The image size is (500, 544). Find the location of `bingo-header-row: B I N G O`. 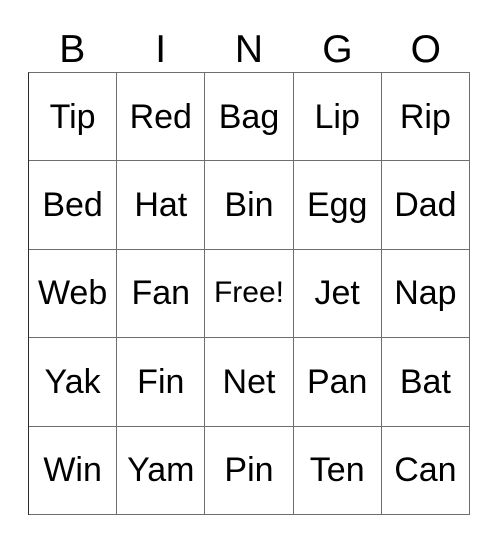

bingo-header-row: B I N G O is located at coordinates (249, 47).